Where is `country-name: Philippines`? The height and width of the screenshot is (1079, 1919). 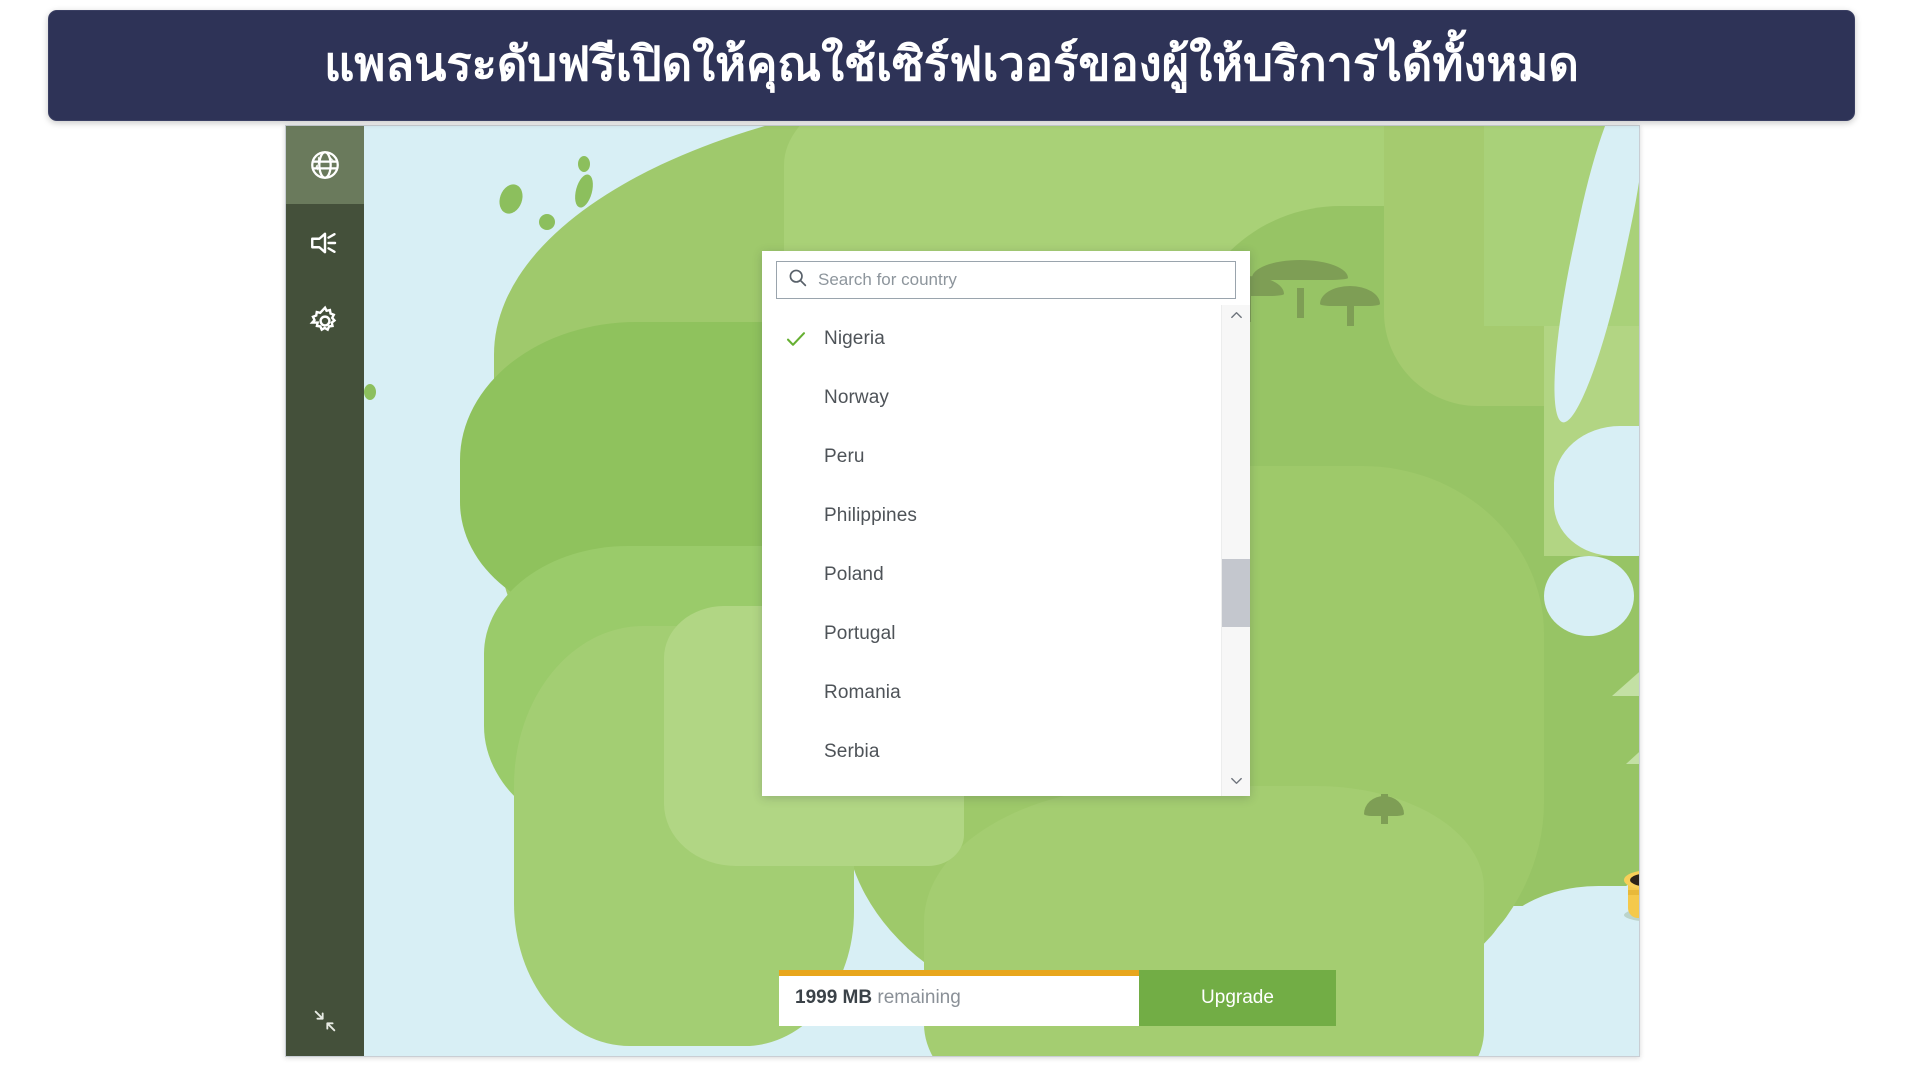 country-name: Philippines is located at coordinates (870, 515).